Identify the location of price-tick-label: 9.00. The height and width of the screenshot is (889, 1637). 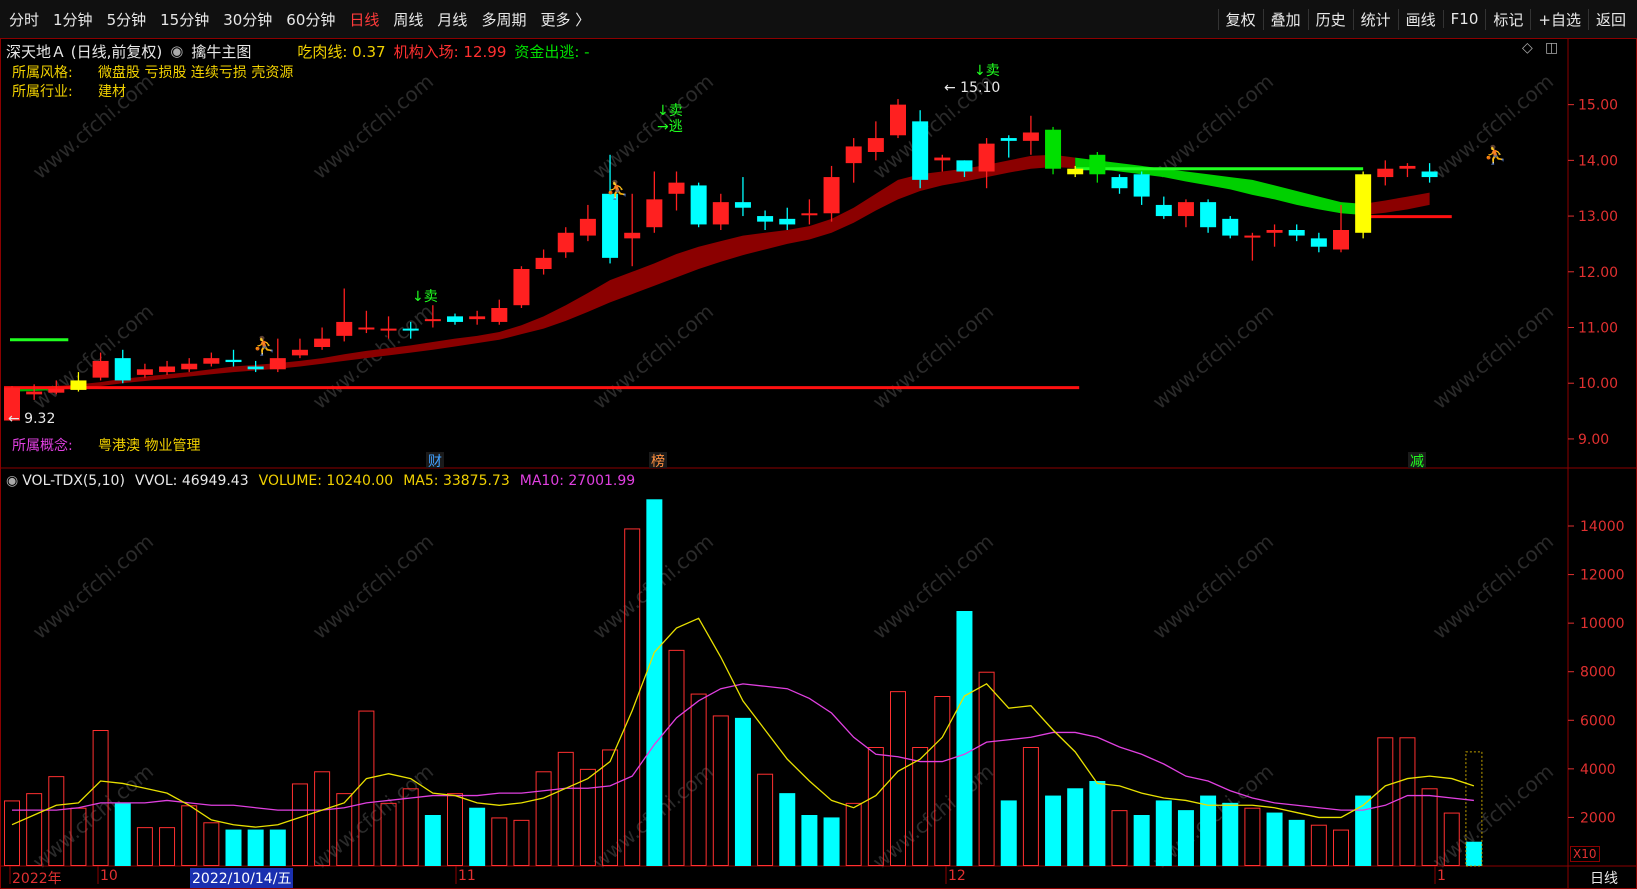
(1593, 440).